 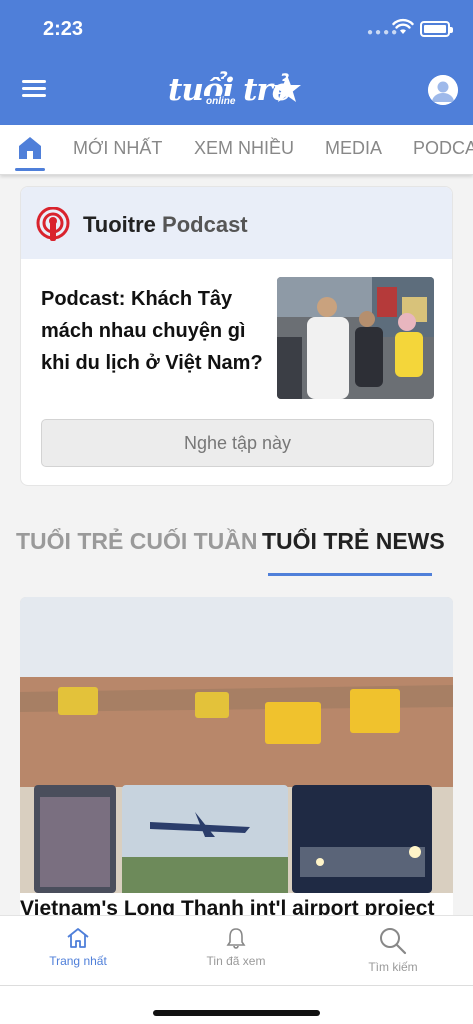 What do you see at coordinates (237, 443) in the screenshot?
I see `listen-episode-button: Nghe tập này` at bounding box center [237, 443].